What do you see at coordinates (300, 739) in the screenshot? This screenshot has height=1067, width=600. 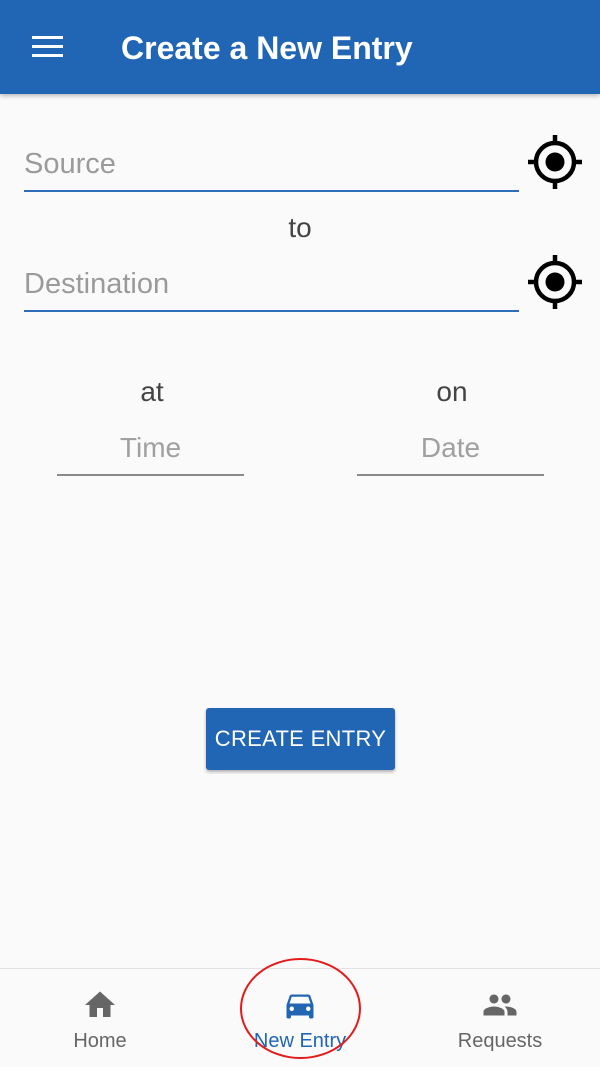 I see `create-entry-button: CREATE ENTRY` at bounding box center [300, 739].